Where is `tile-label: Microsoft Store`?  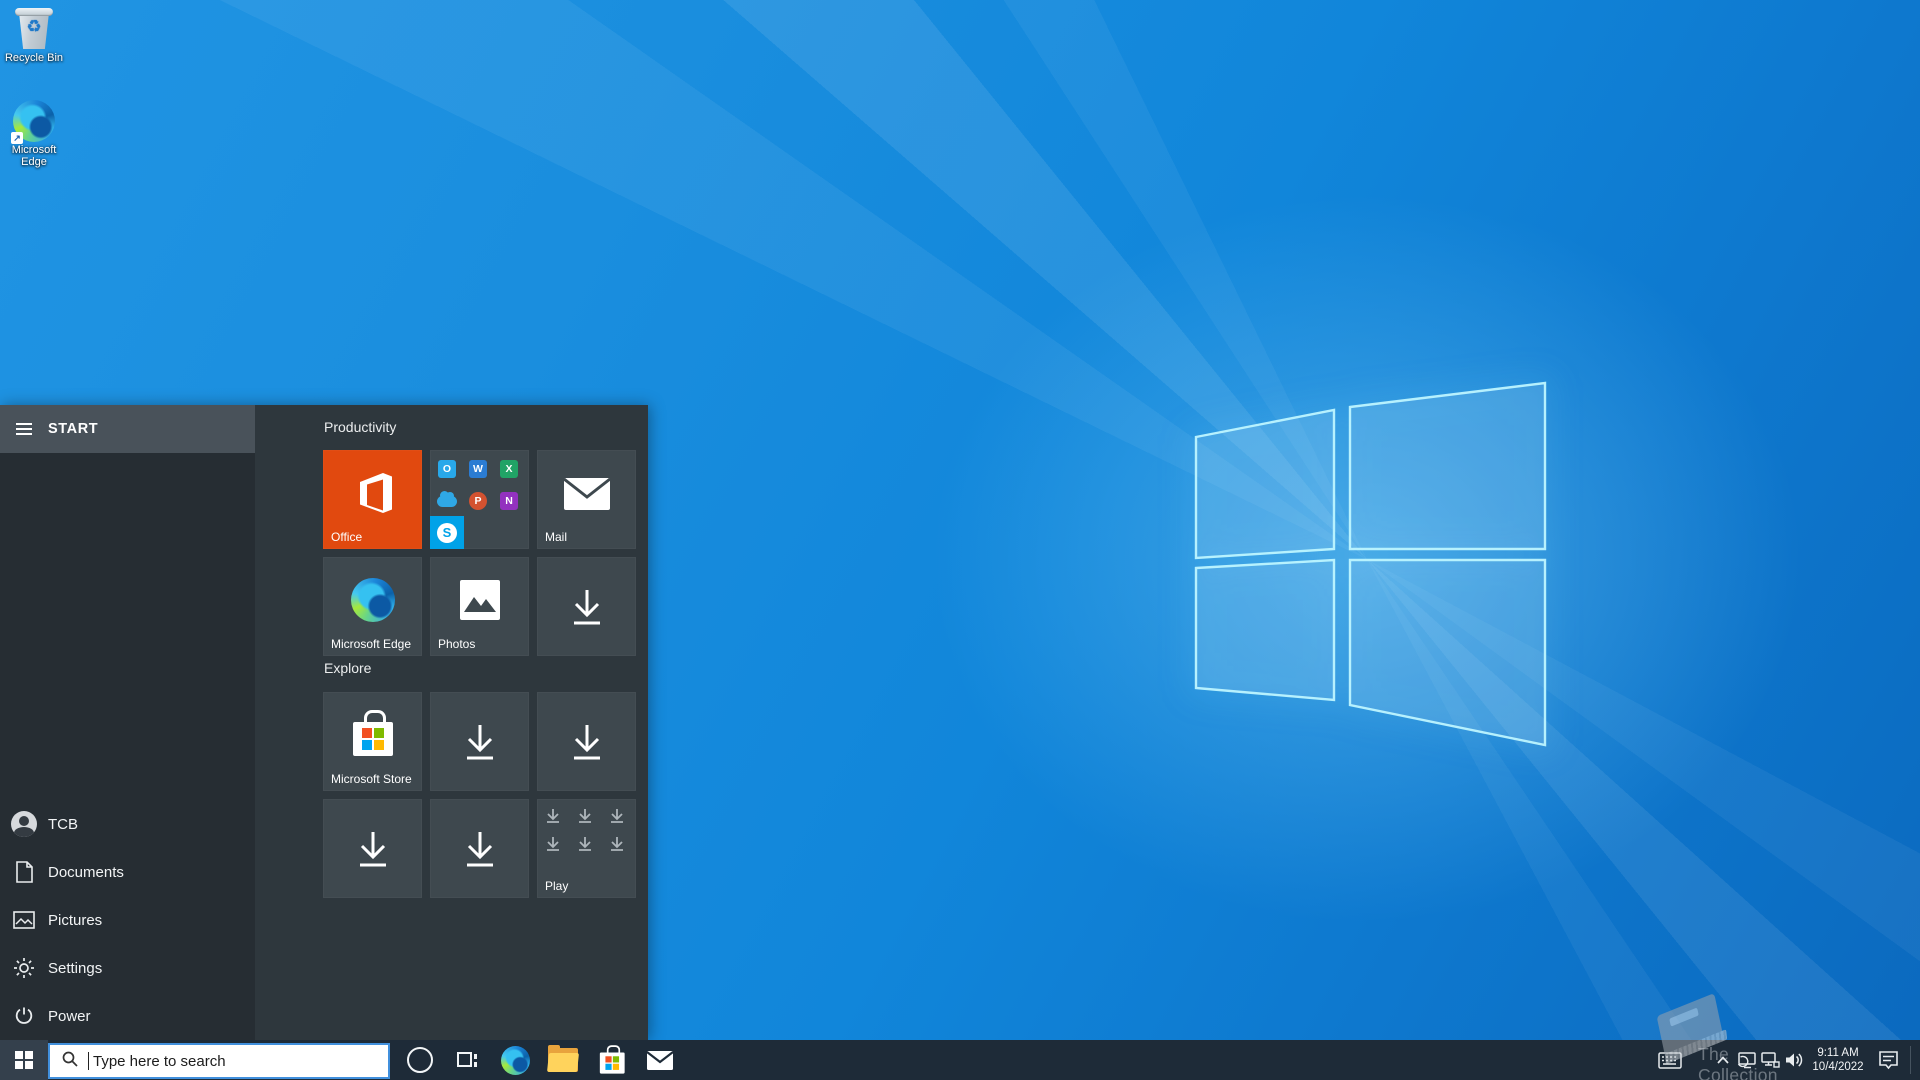 tile-label: Microsoft Store is located at coordinates (371, 779).